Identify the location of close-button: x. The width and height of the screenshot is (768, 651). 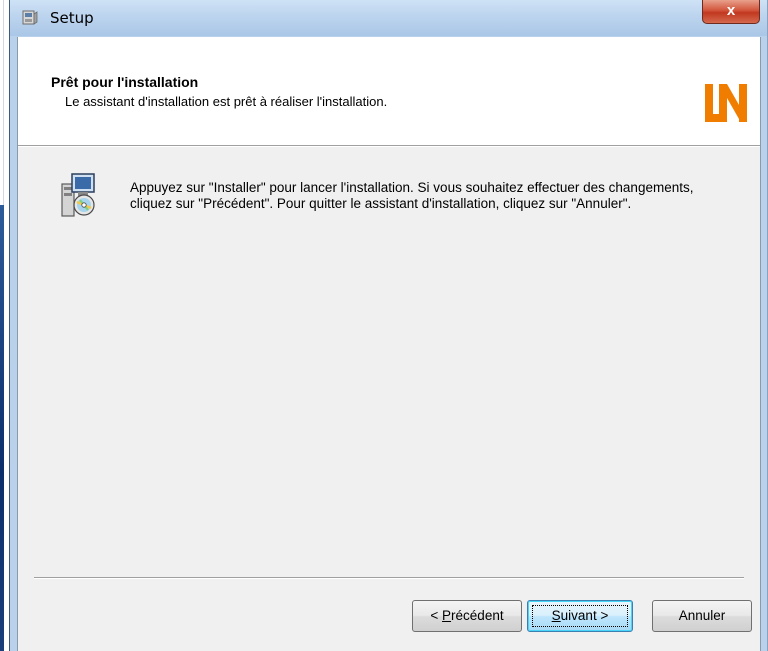
(731, 12).